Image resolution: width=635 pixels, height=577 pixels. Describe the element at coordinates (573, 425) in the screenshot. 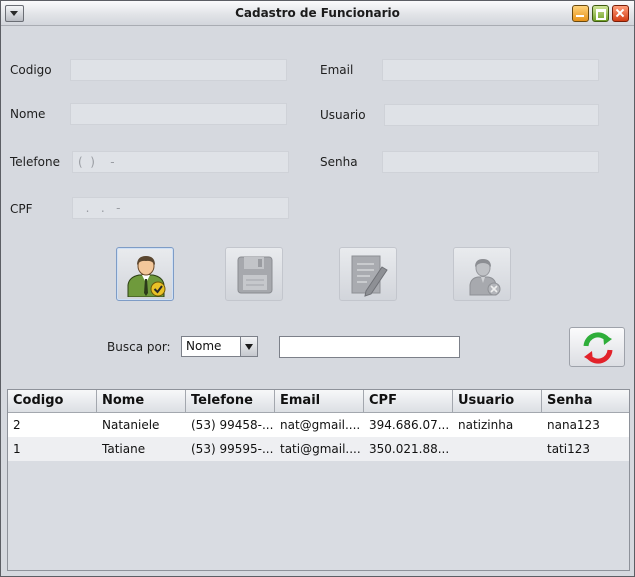

I see `cell-senha: nana123` at that location.